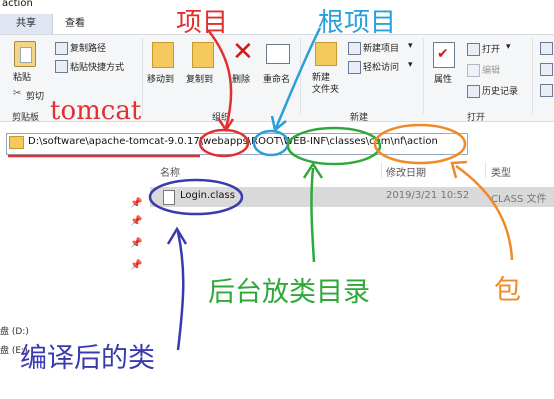 The width and height of the screenshot is (554, 399). What do you see at coordinates (420, 144) in the screenshot?
I see `package-circle` at bounding box center [420, 144].